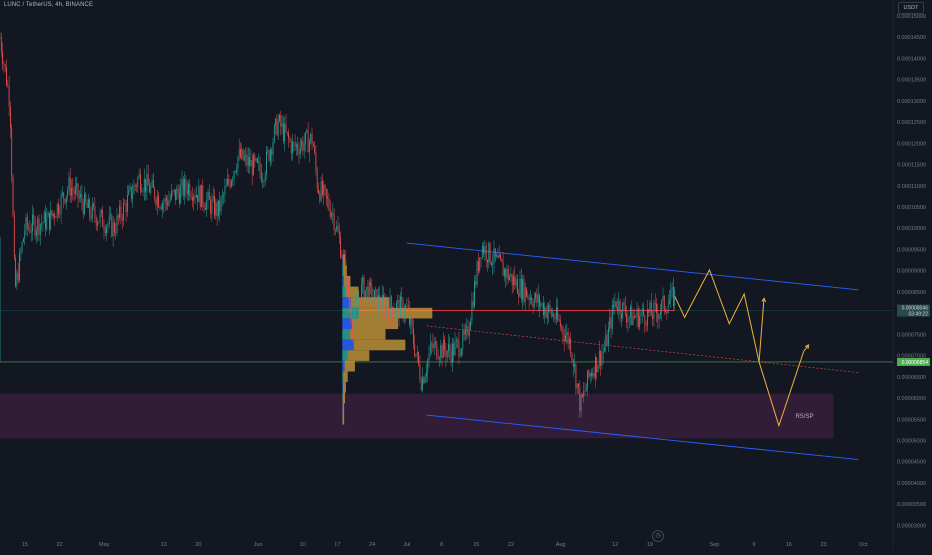 The width and height of the screenshot is (932, 555). Describe the element at coordinates (911, 8) in the screenshot. I see `currency-badge: USDT` at that location.